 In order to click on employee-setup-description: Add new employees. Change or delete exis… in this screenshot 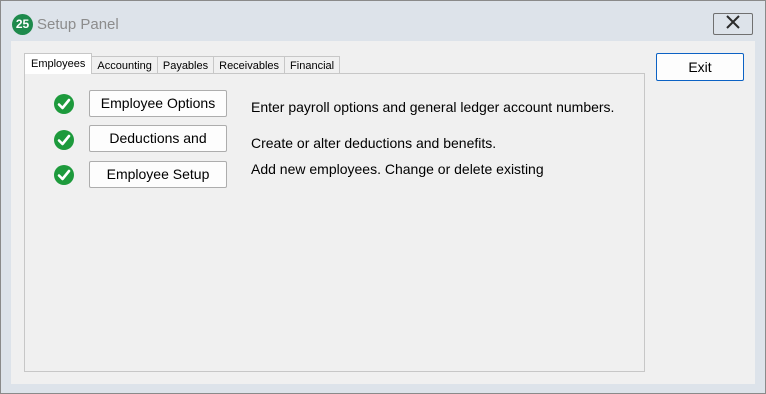, I will do `click(397, 169)`.